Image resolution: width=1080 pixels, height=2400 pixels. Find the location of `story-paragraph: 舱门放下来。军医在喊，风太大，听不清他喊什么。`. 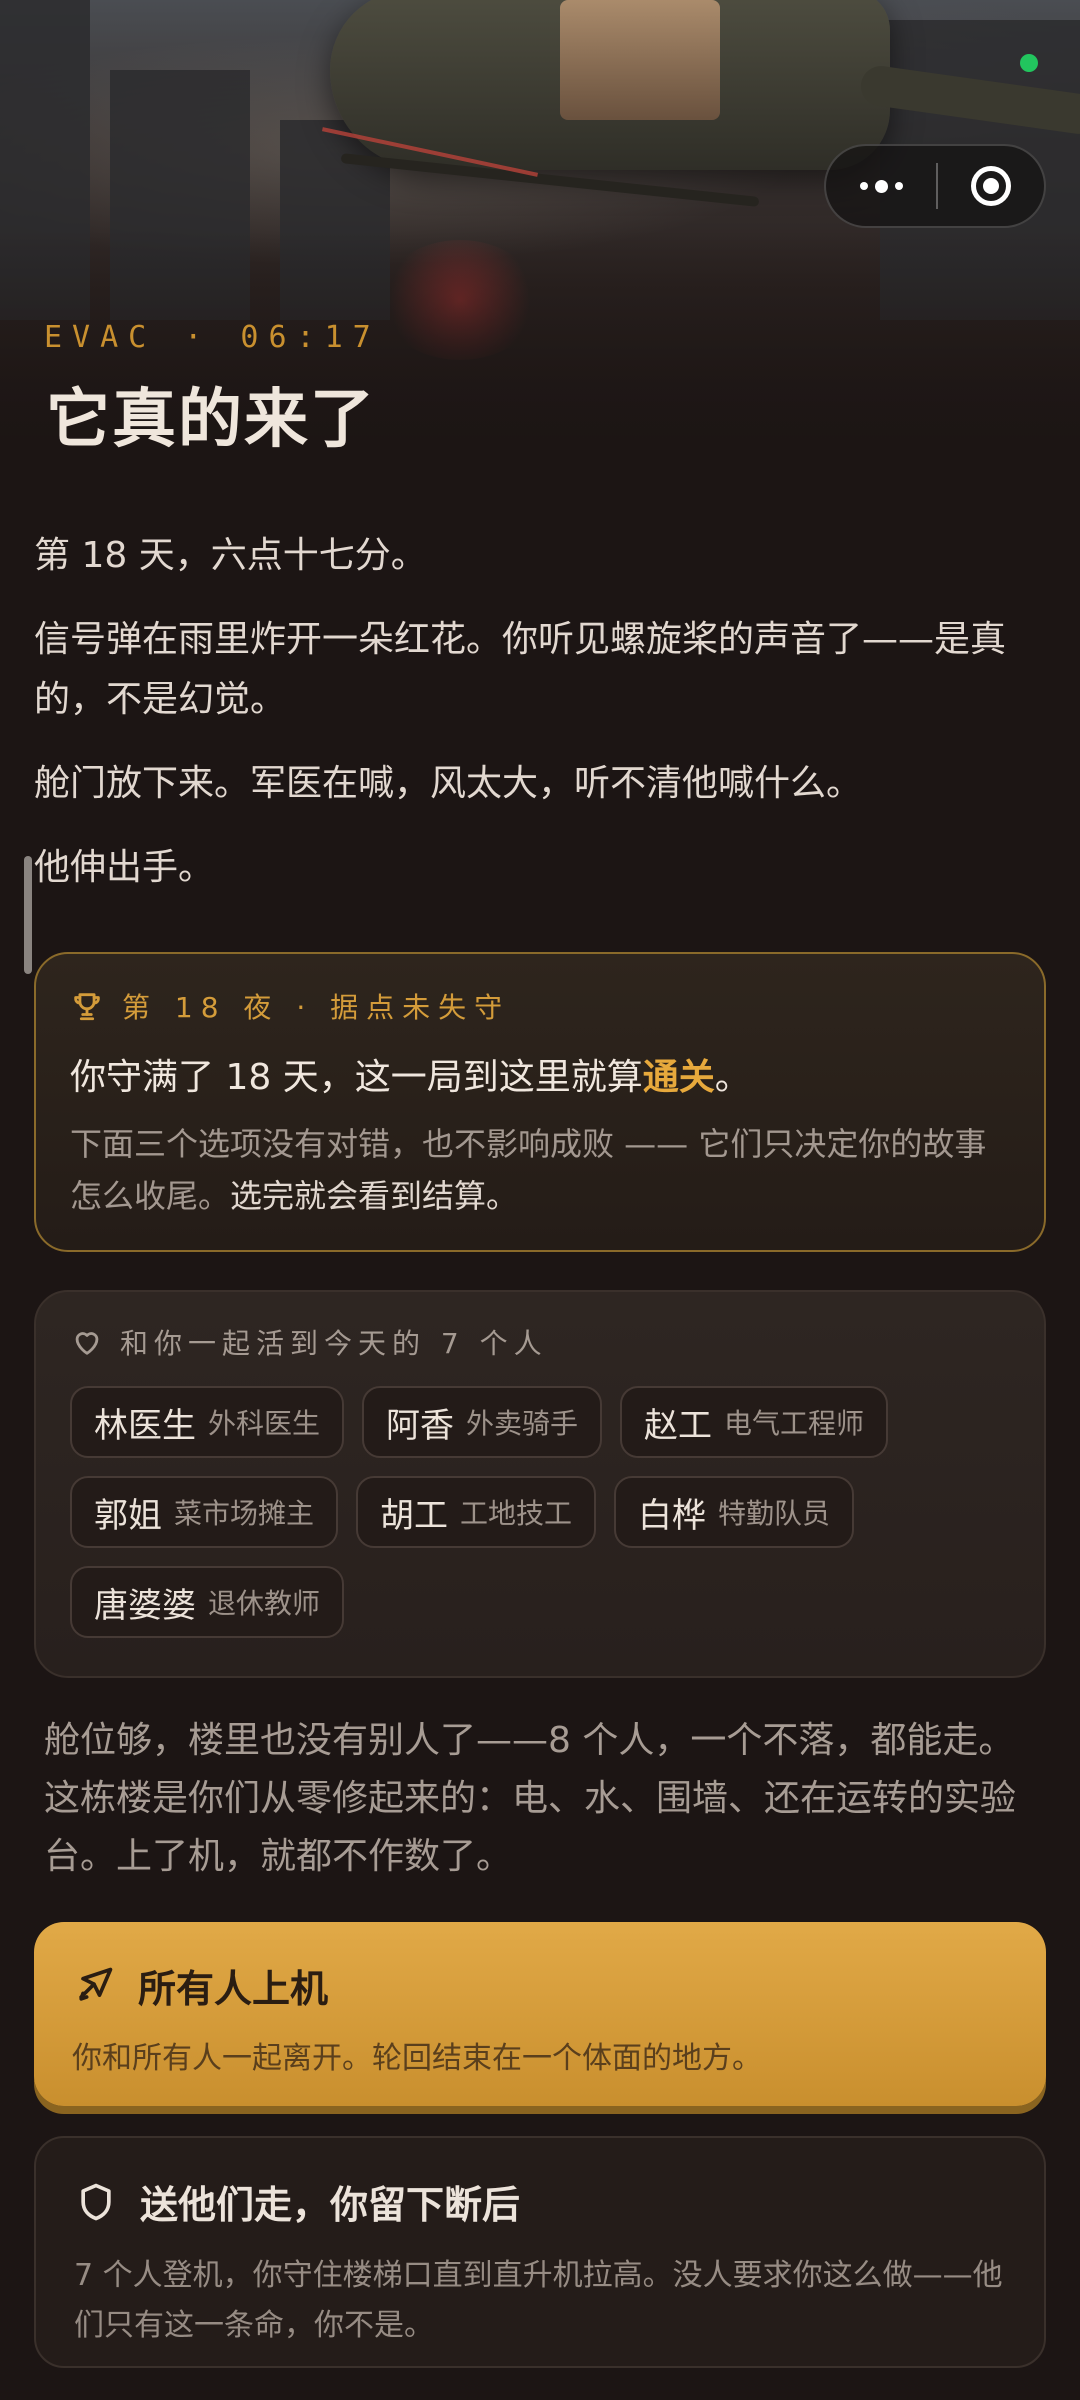

story-paragraph: 舱门放下来。军医在喊，风太大，听不清他喊什么。 is located at coordinates (448, 783).